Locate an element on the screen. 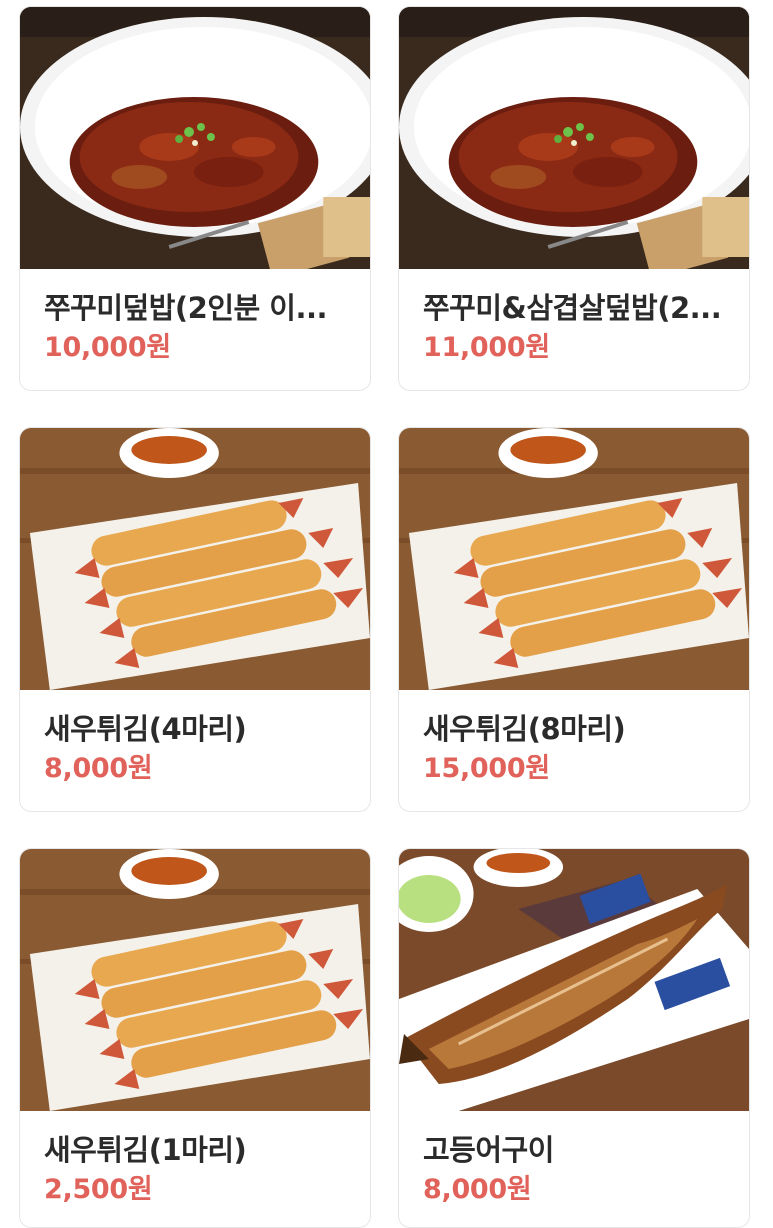 Image resolution: width=773 pixels, height=1228 pixels. menu-item-card: 새우튀김(4마리) 8,000원 is located at coordinates (195, 619).